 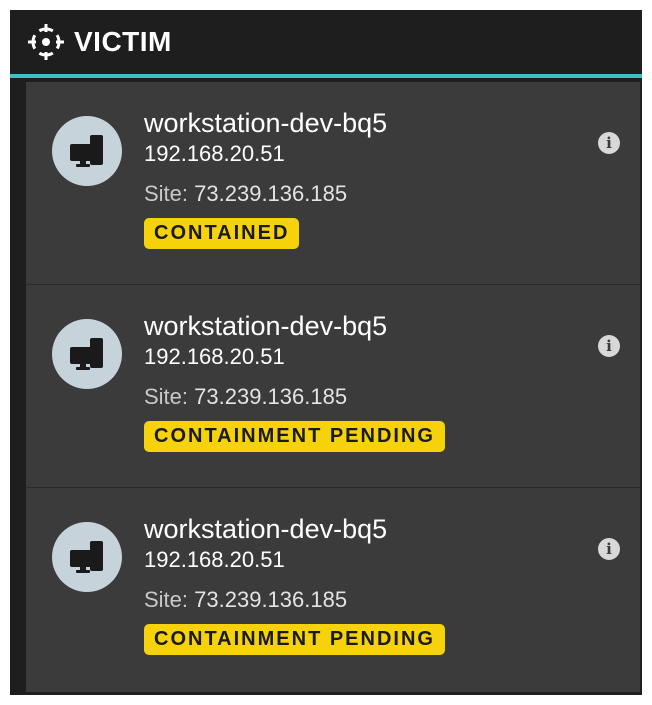 What do you see at coordinates (222, 233) in the screenshot?
I see `status-badge: CONTAINED` at bounding box center [222, 233].